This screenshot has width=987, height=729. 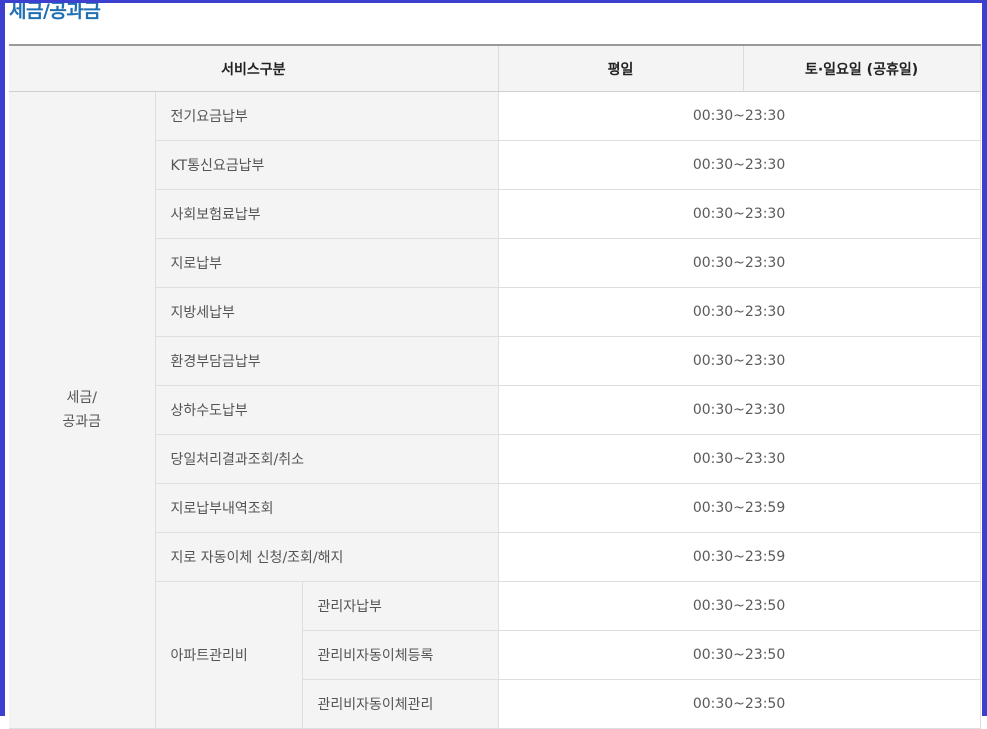 I want to click on service-name: 환경부담금납부, so click(x=327, y=361).